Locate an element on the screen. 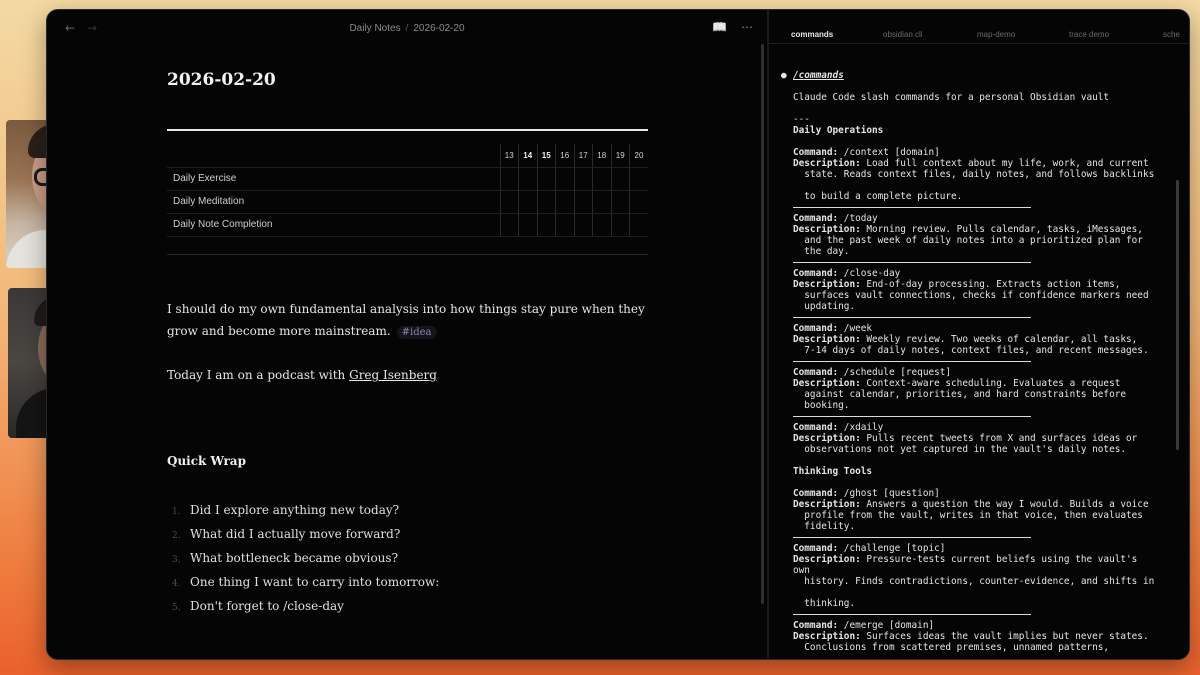 Image resolution: width=1200 pixels, height=675 pixels. day-header: 16 is located at coordinates (564, 156).